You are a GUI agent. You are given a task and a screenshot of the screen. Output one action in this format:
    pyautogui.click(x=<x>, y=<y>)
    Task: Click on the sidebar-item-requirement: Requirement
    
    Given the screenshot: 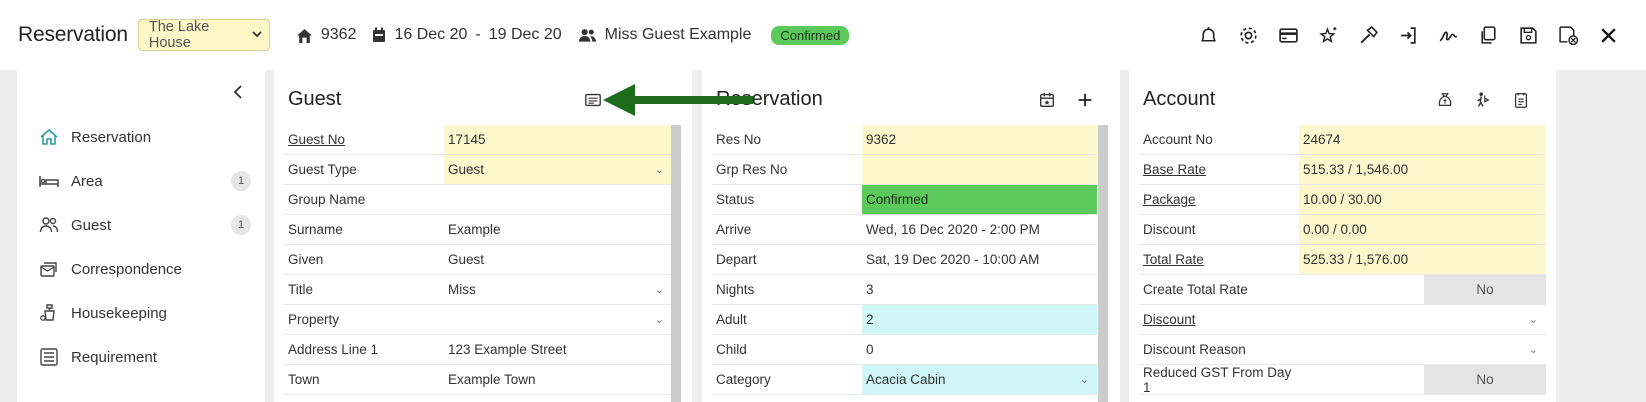 What is the action you would take?
    pyautogui.click(x=145, y=357)
    